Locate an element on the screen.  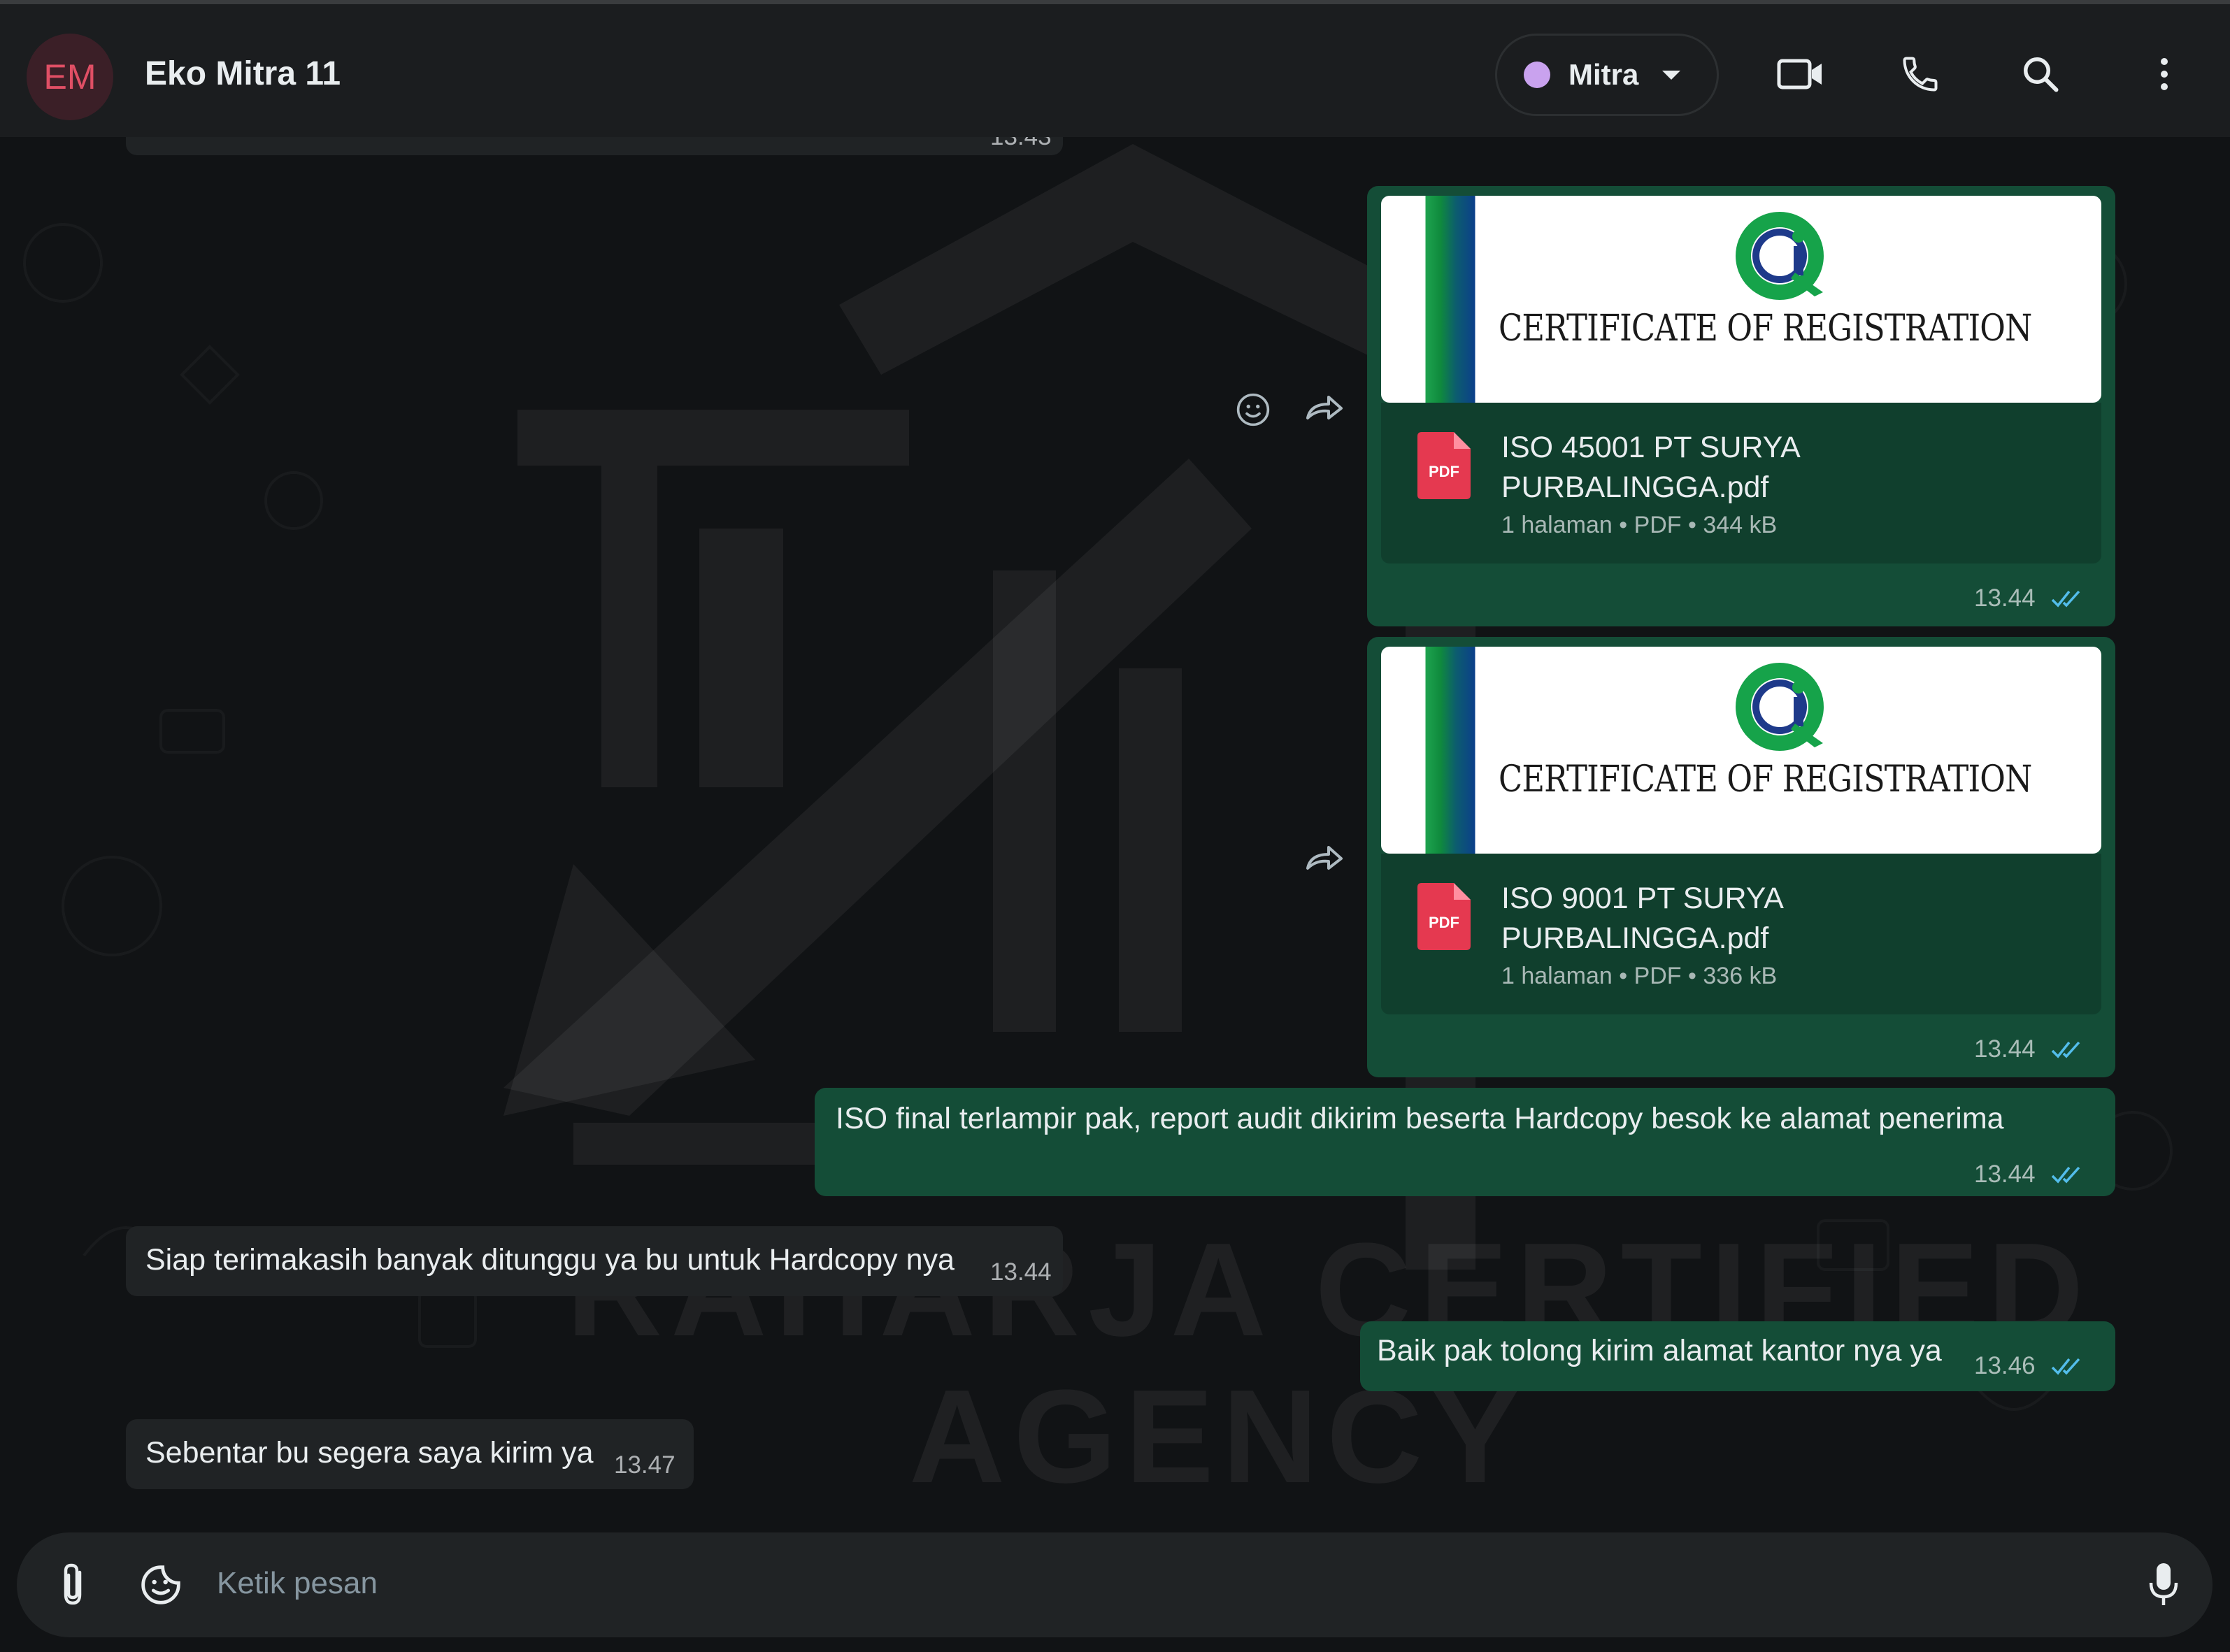
video-call-icon is located at coordinates (1801, 74).